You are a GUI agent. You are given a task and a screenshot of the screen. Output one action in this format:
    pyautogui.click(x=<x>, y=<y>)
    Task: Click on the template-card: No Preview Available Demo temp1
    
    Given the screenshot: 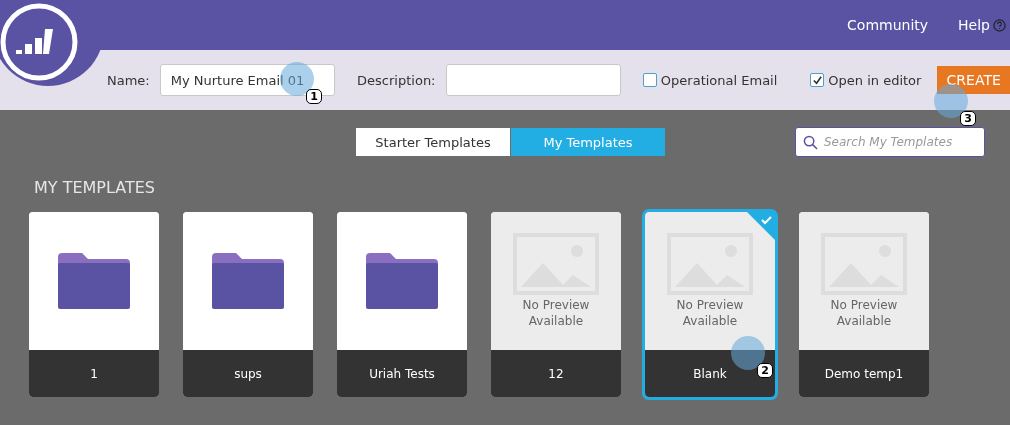 What is the action you would take?
    pyautogui.click(x=864, y=304)
    